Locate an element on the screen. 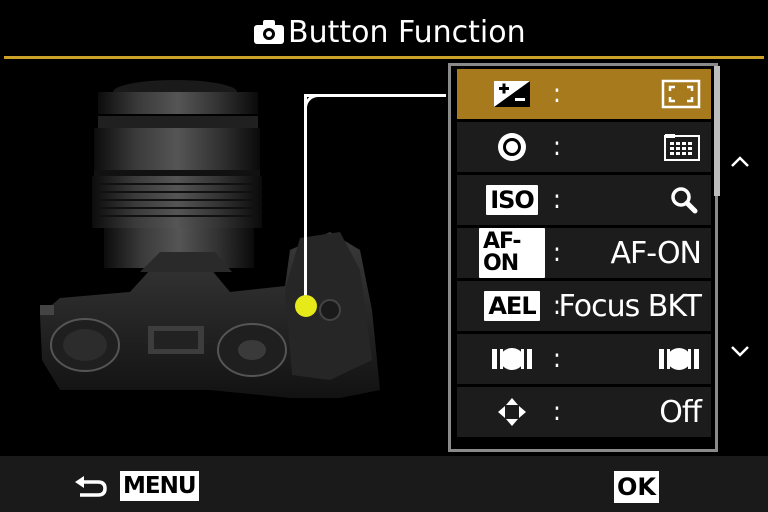  chevron-up-icon is located at coordinates (740, 162).